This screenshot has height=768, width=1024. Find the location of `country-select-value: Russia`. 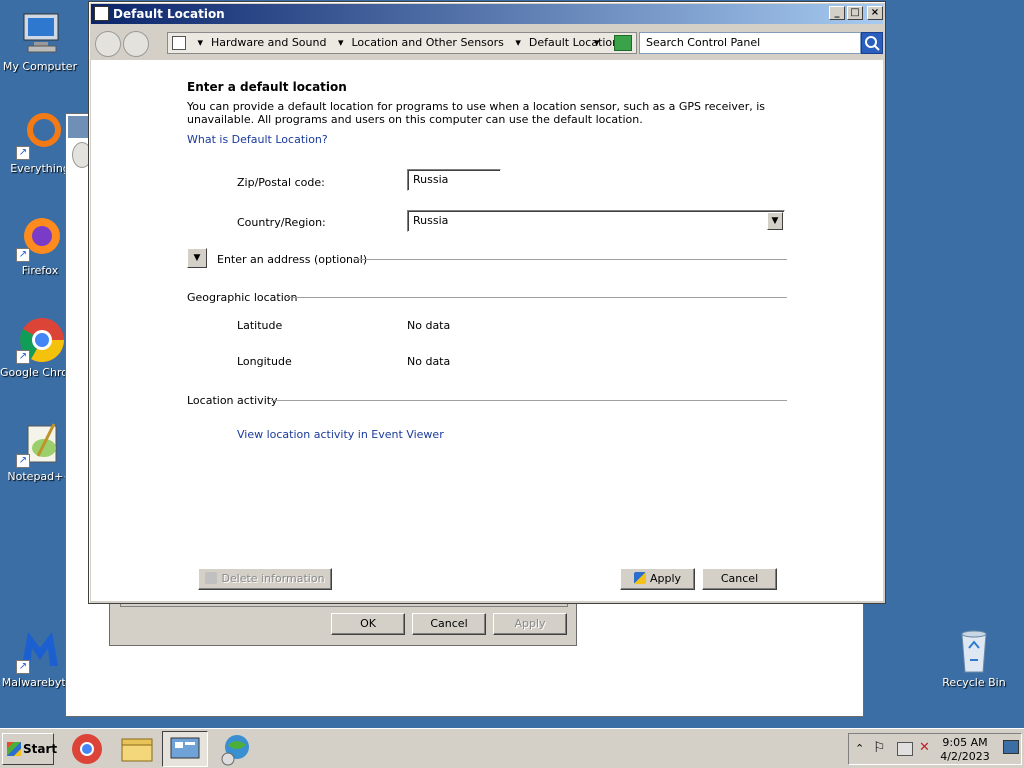

country-select-value: Russia is located at coordinates (431, 220).